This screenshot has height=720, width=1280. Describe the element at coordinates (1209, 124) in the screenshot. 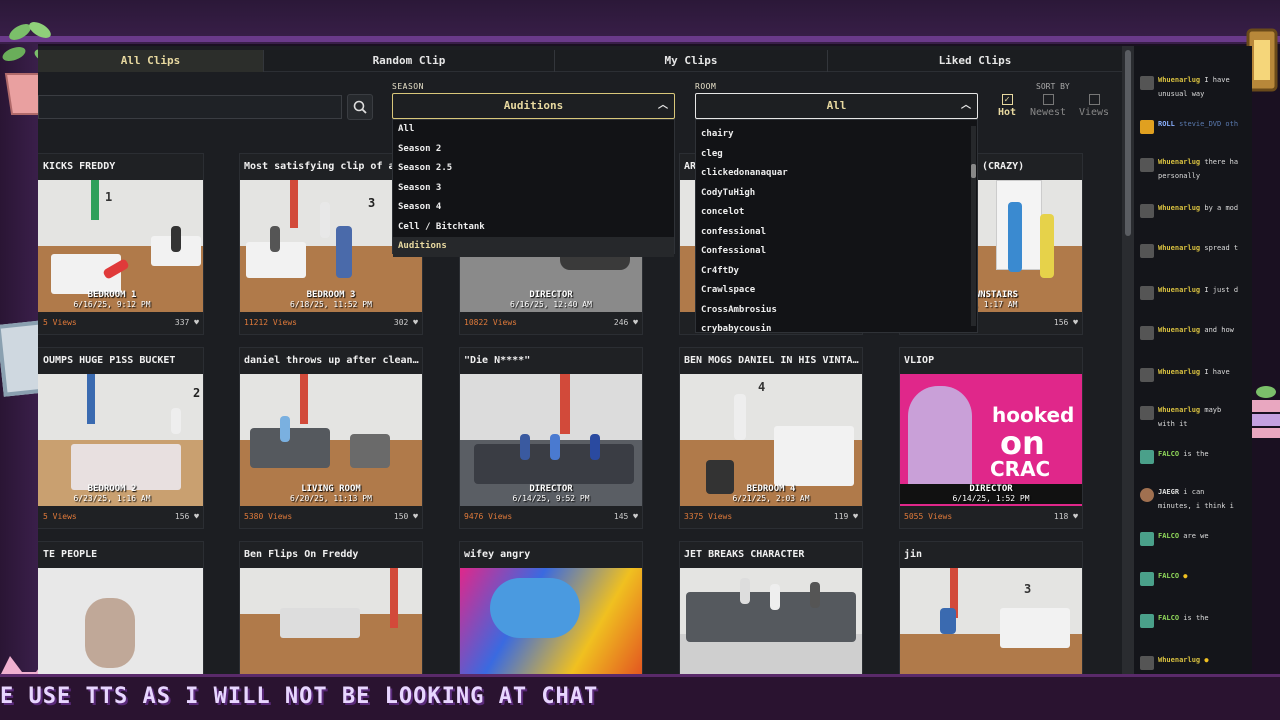

I see `chat-text: stevie_DVD oth` at that location.